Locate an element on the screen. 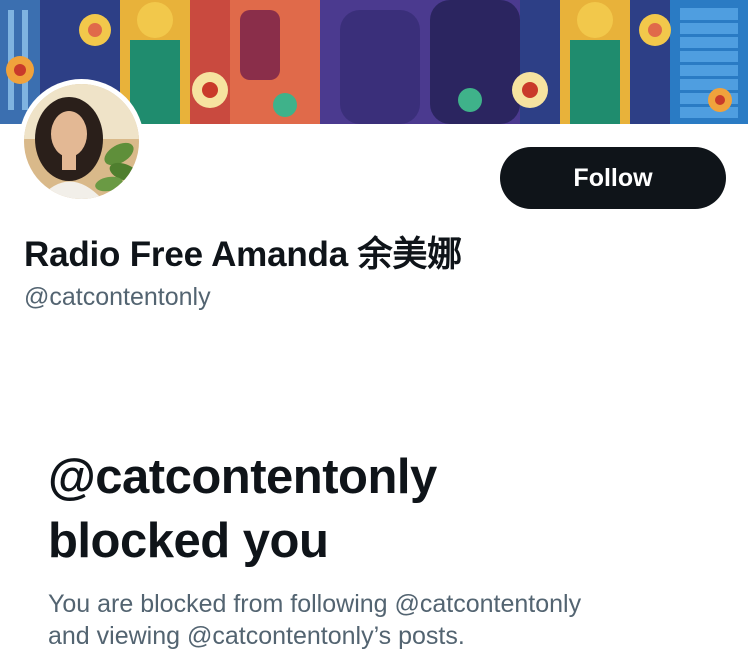 The image size is (748, 661). profile-avatar is located at coordinates (81, 141).